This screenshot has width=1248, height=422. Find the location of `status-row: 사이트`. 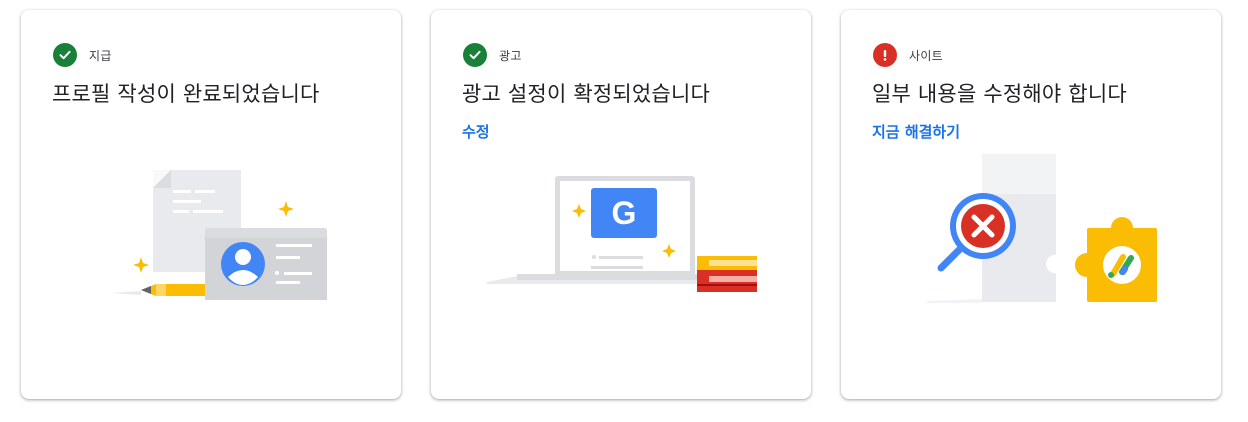

status-row: 사이트 is located at coordinates (908, 55).